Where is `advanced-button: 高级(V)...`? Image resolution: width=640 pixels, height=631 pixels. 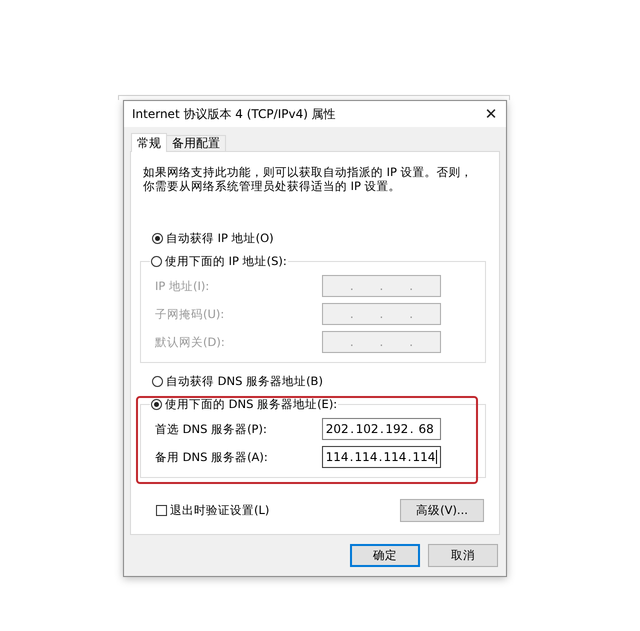
advanced-button: 高级(V)... is located at coordinates (442, 510).